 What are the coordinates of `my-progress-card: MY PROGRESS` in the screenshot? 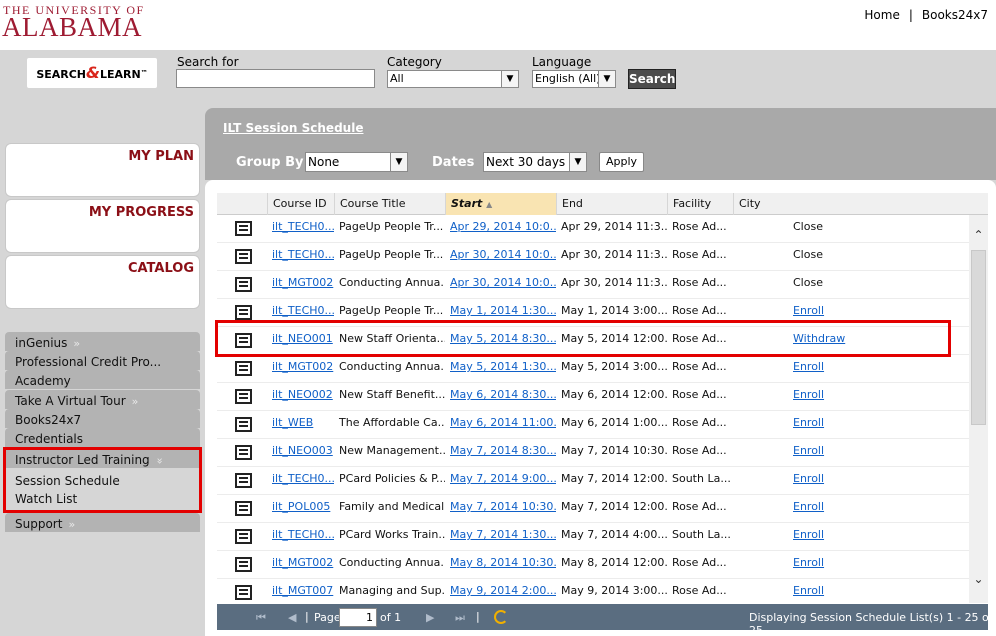 It's located at (102, 226).